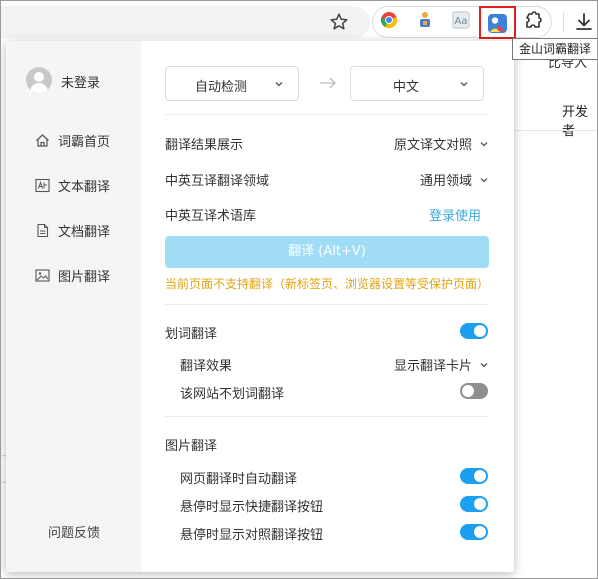  I want to click on effect-select: 显示翻译卡片, so click(441, 364).